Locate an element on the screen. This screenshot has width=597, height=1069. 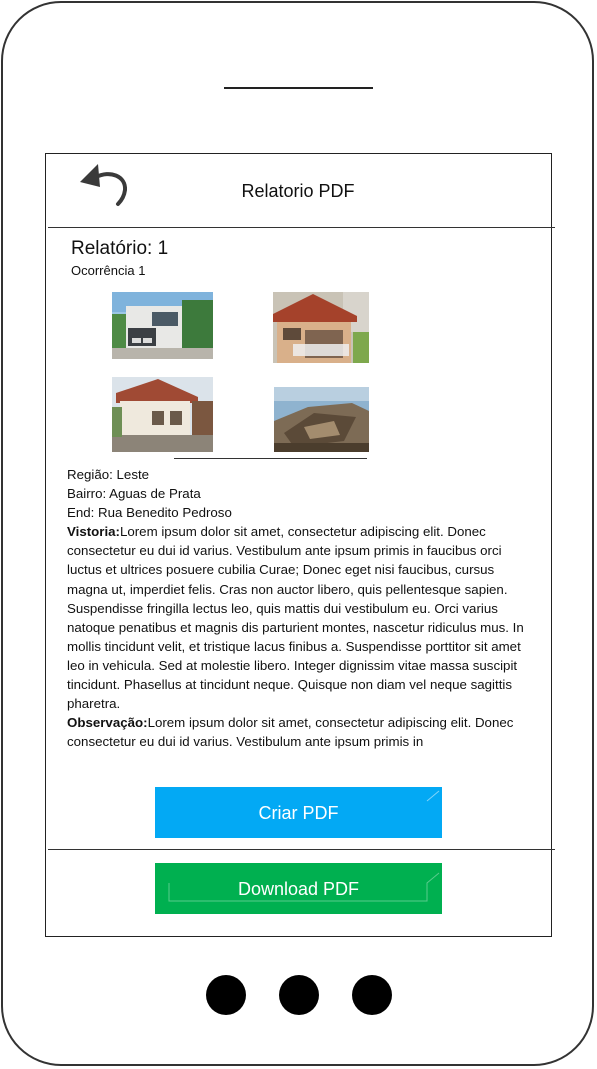
phone-speaker is located at coordinates (298, 88).